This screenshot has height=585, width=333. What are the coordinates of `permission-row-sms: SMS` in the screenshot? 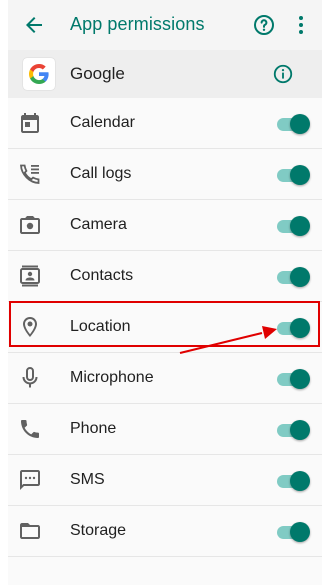 It's located at (165, 480).